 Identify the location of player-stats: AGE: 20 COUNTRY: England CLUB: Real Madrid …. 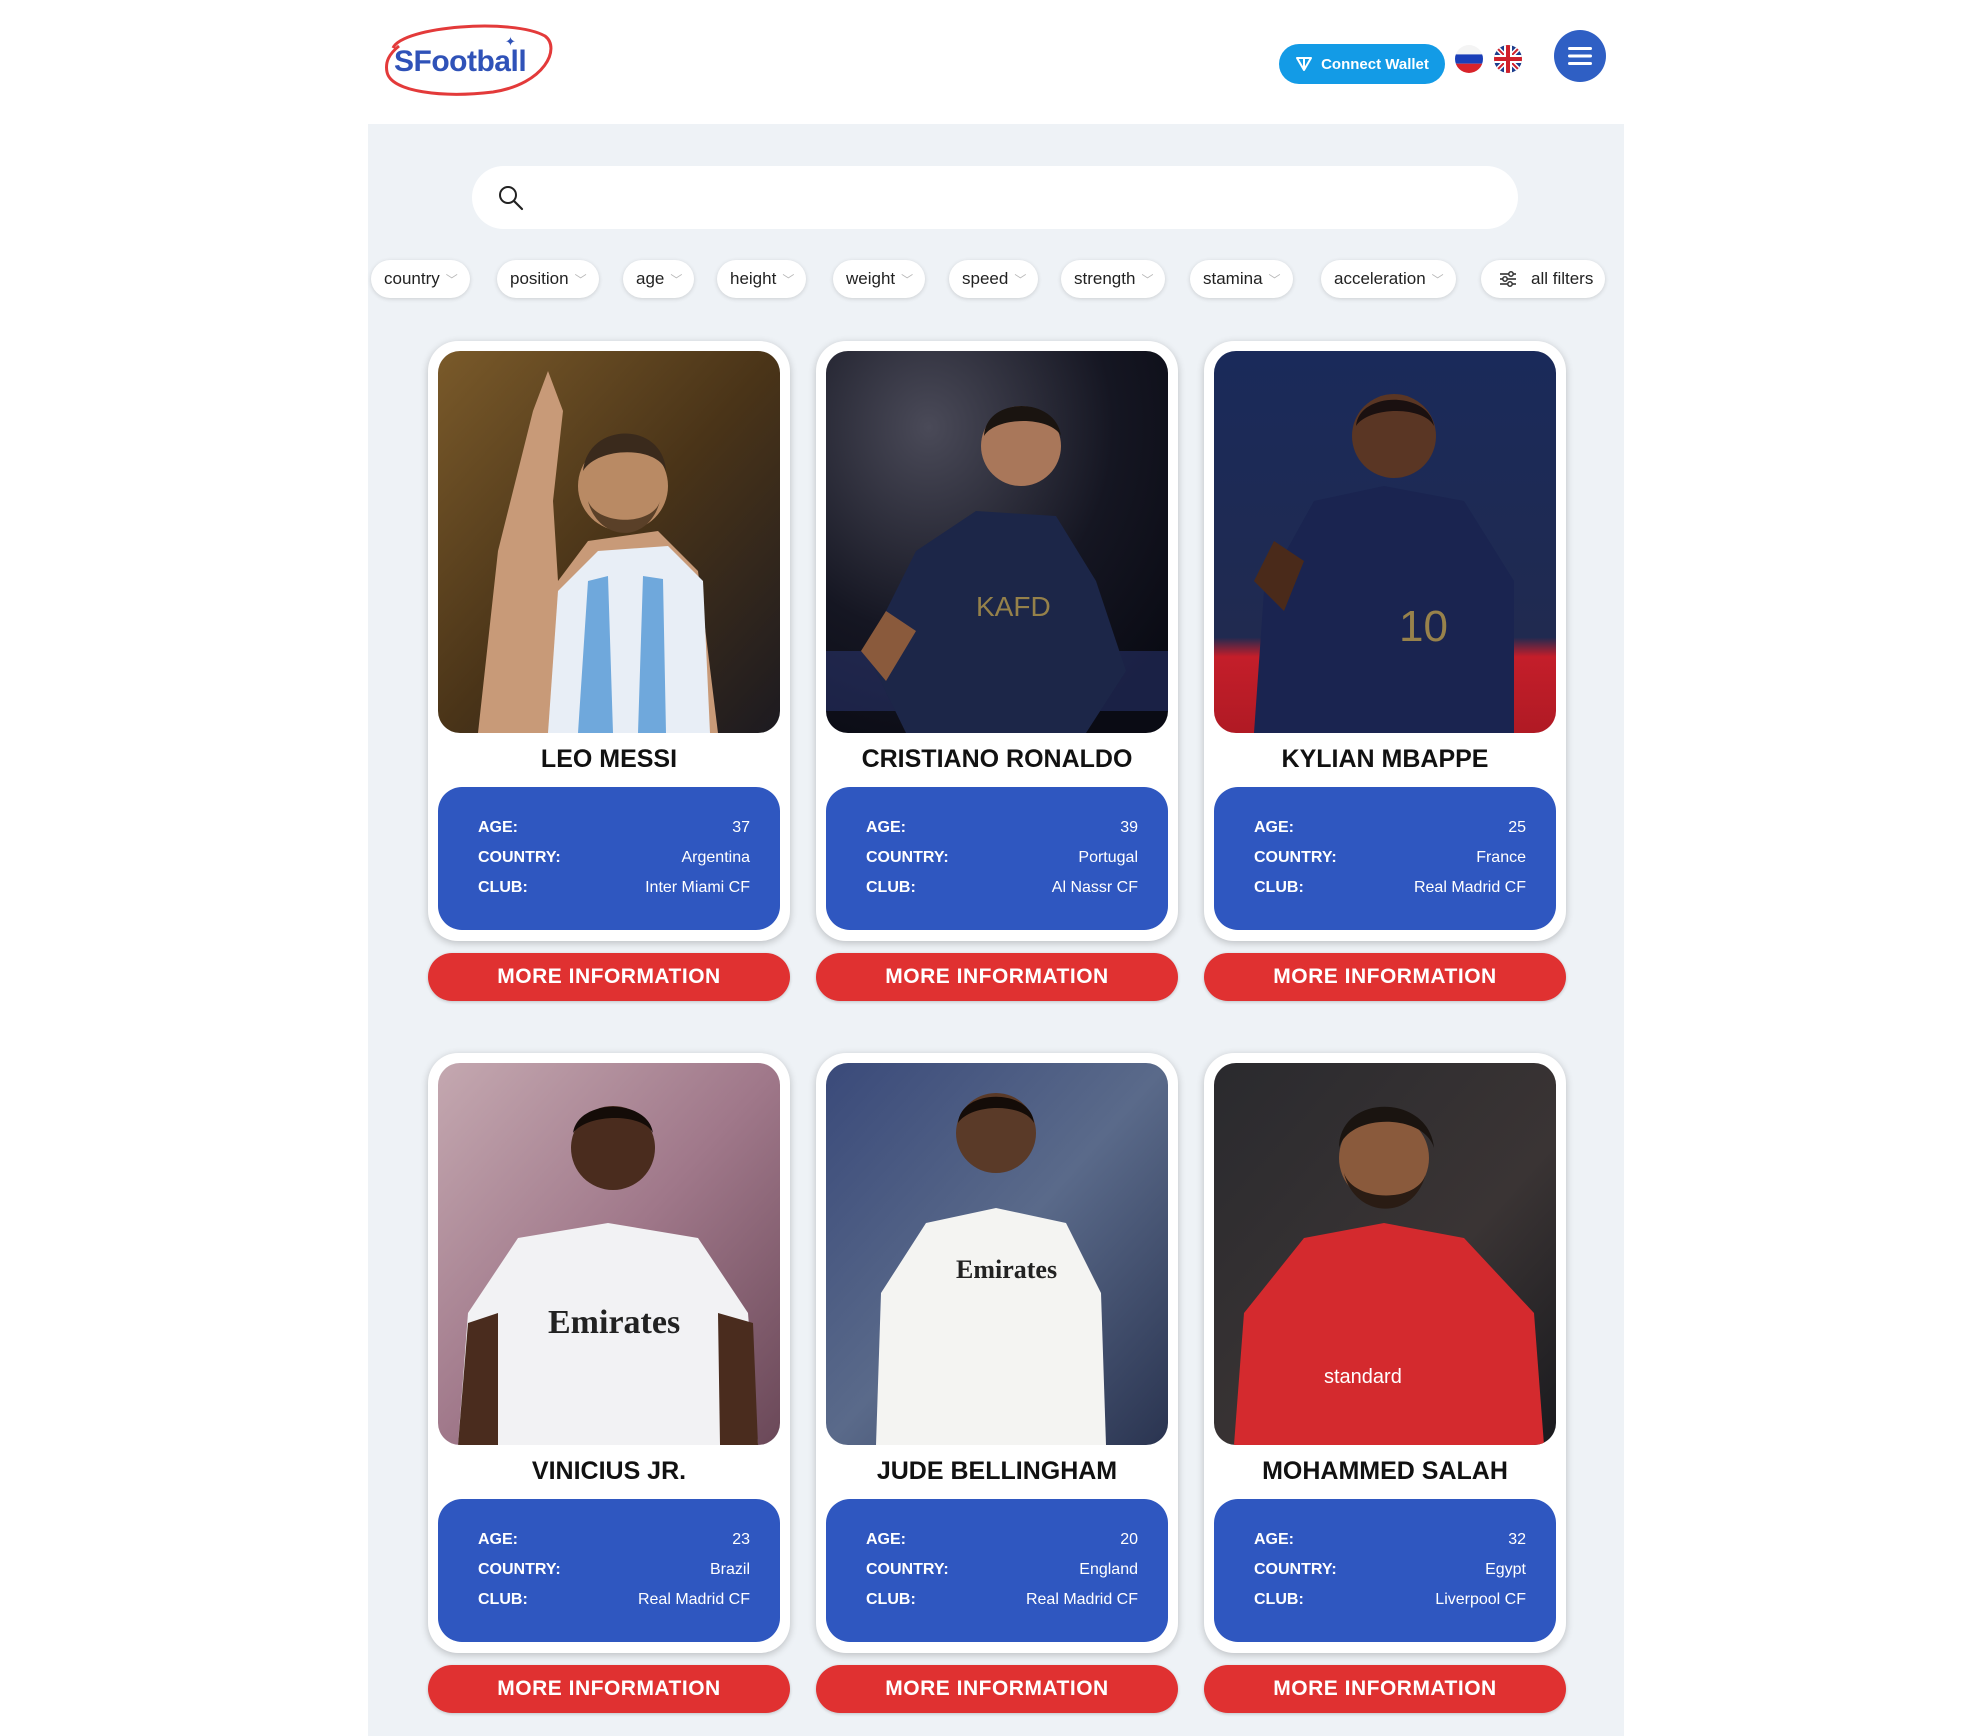
(997, 1570).